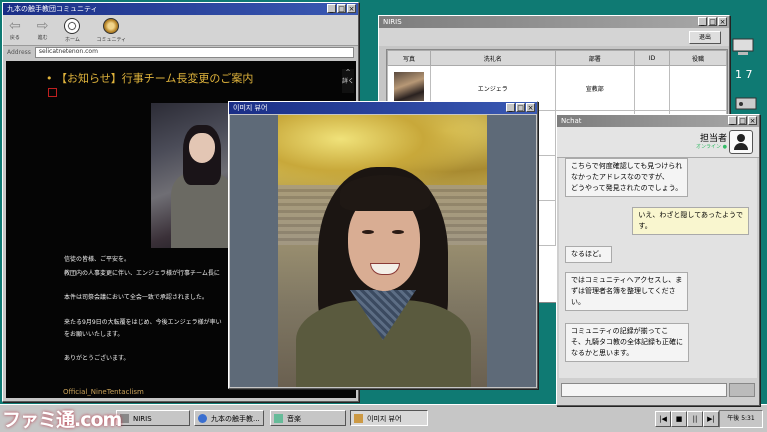 Image resolution: width=767 pixels, height=432 pixels. What do you see at coordinates (663, 419) in the screenshot?
I see `previous-button: |◀` at bounding box center [663, 419].